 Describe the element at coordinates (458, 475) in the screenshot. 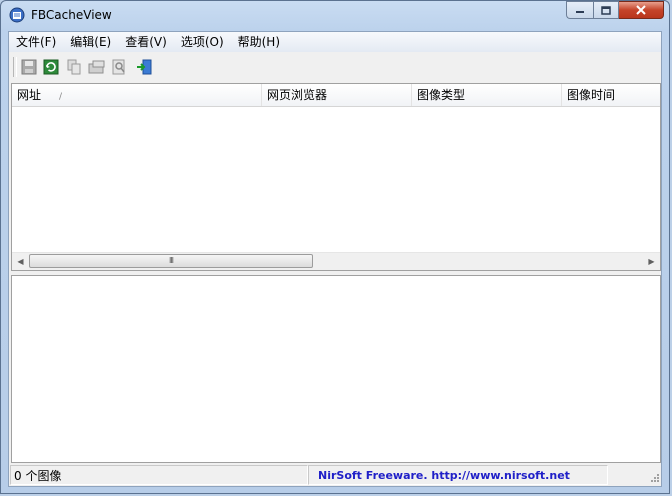

I see `nirsoft-link: NirSoft Freeware. http://www.nirsoft.net` at that location.